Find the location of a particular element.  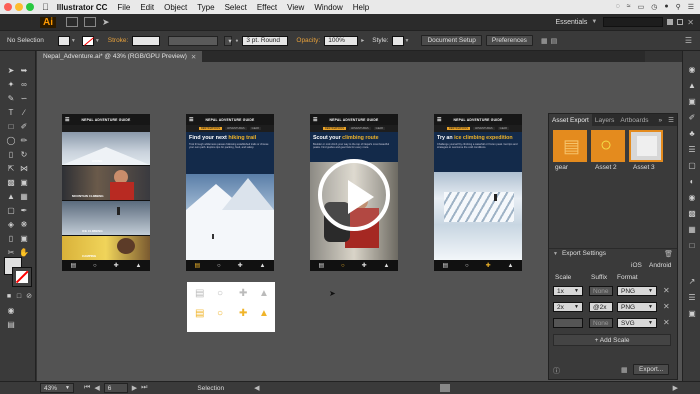

preferences-button: Preferences is located at coordinates (509, 40).